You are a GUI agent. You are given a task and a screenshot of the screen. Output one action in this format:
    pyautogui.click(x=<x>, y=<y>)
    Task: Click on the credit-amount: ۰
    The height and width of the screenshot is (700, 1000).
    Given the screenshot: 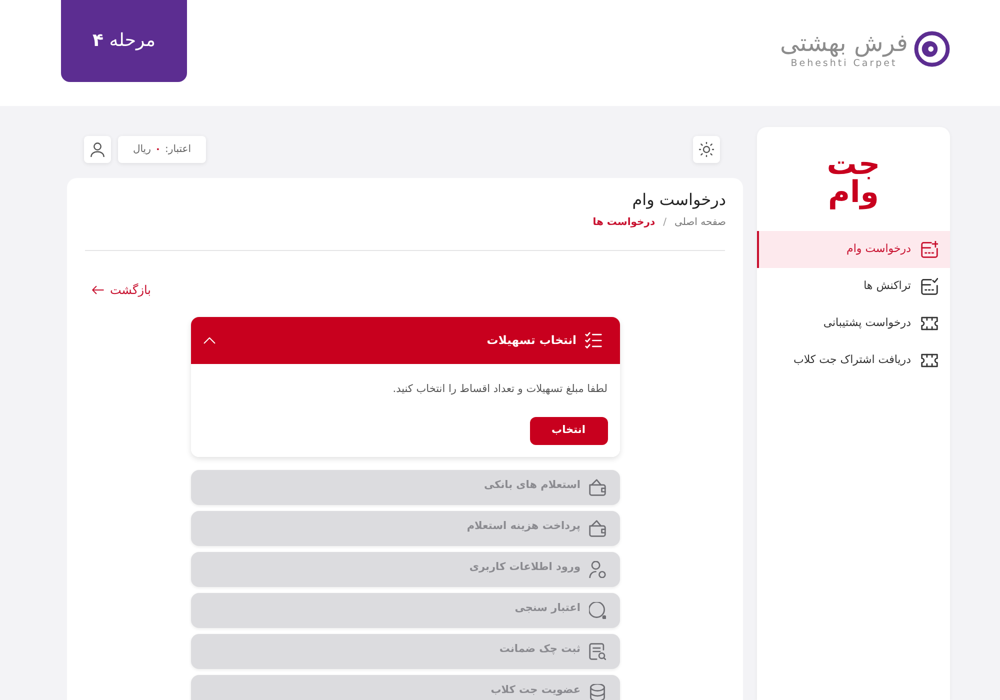 What is the action you would take?
    pyautogui.click(x=158, y=150)
    